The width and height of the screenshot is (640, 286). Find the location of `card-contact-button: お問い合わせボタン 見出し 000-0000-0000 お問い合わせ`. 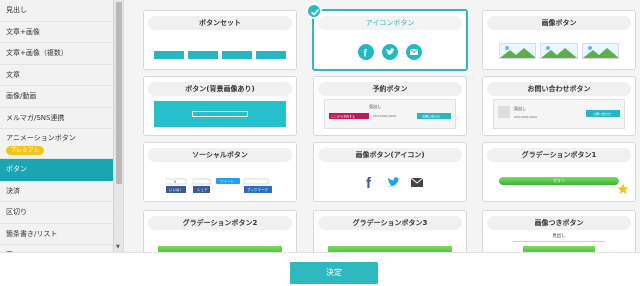

card-contact-button: お問い合わせボタン 見出し 000-0000-0000 お問い合わせ is located at coordinates (559, 106).